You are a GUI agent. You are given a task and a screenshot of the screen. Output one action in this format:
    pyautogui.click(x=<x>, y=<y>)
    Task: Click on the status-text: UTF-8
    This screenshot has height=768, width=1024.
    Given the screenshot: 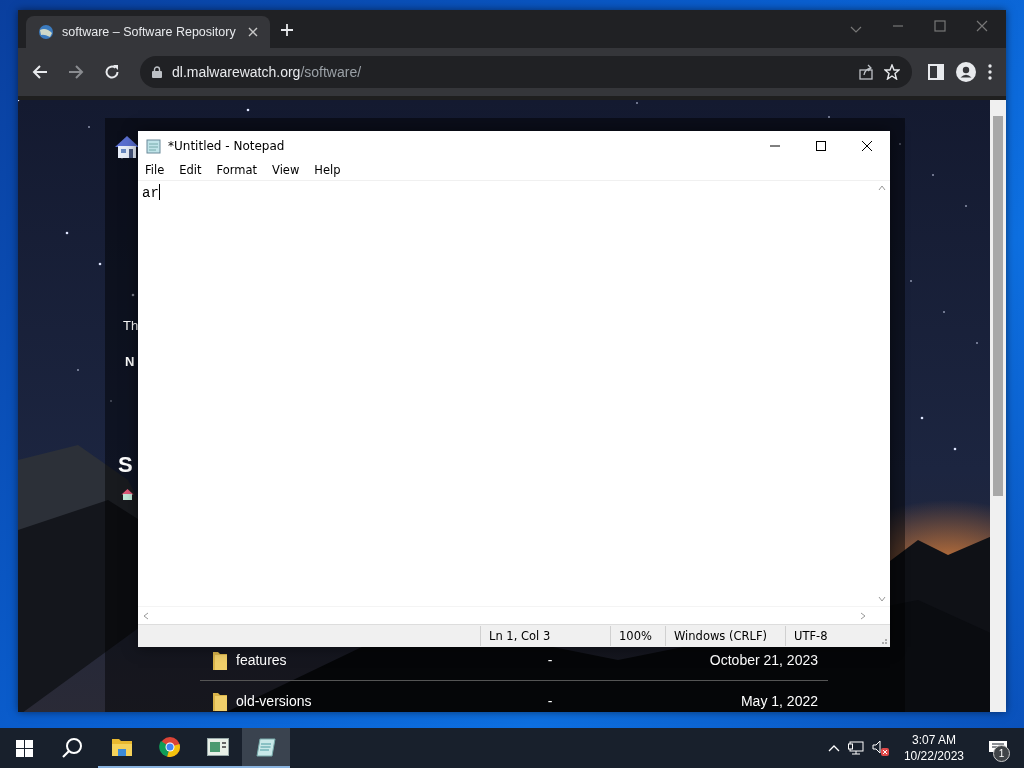 What is the action you would take?
    pyautogui.click(x=830, y=636)
    